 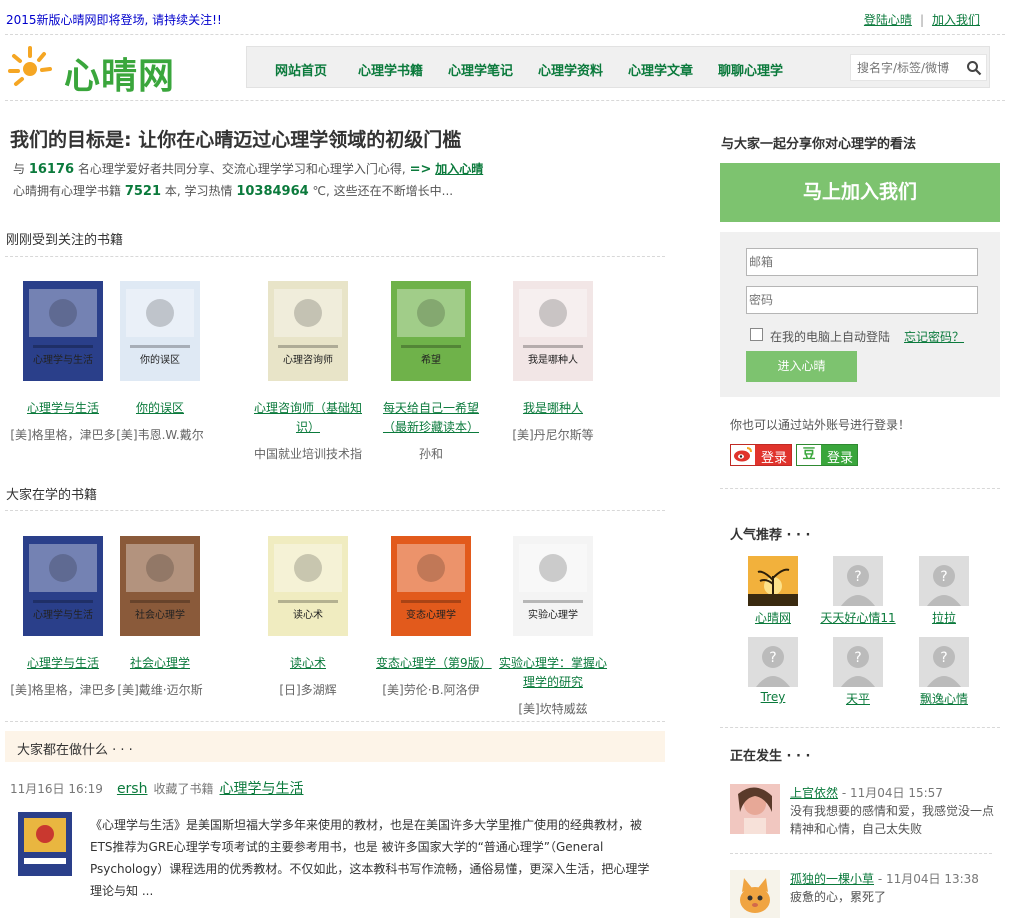 I want to click on book-cover: 我是哪种人, so click(x=553, y=331).